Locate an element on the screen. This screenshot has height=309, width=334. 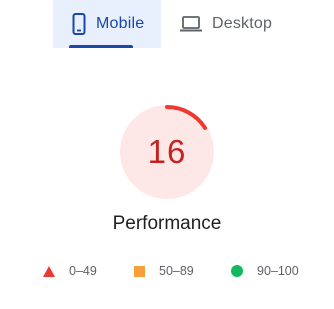
legend-range-average: 50–89 is located at coordinates (176, 271).